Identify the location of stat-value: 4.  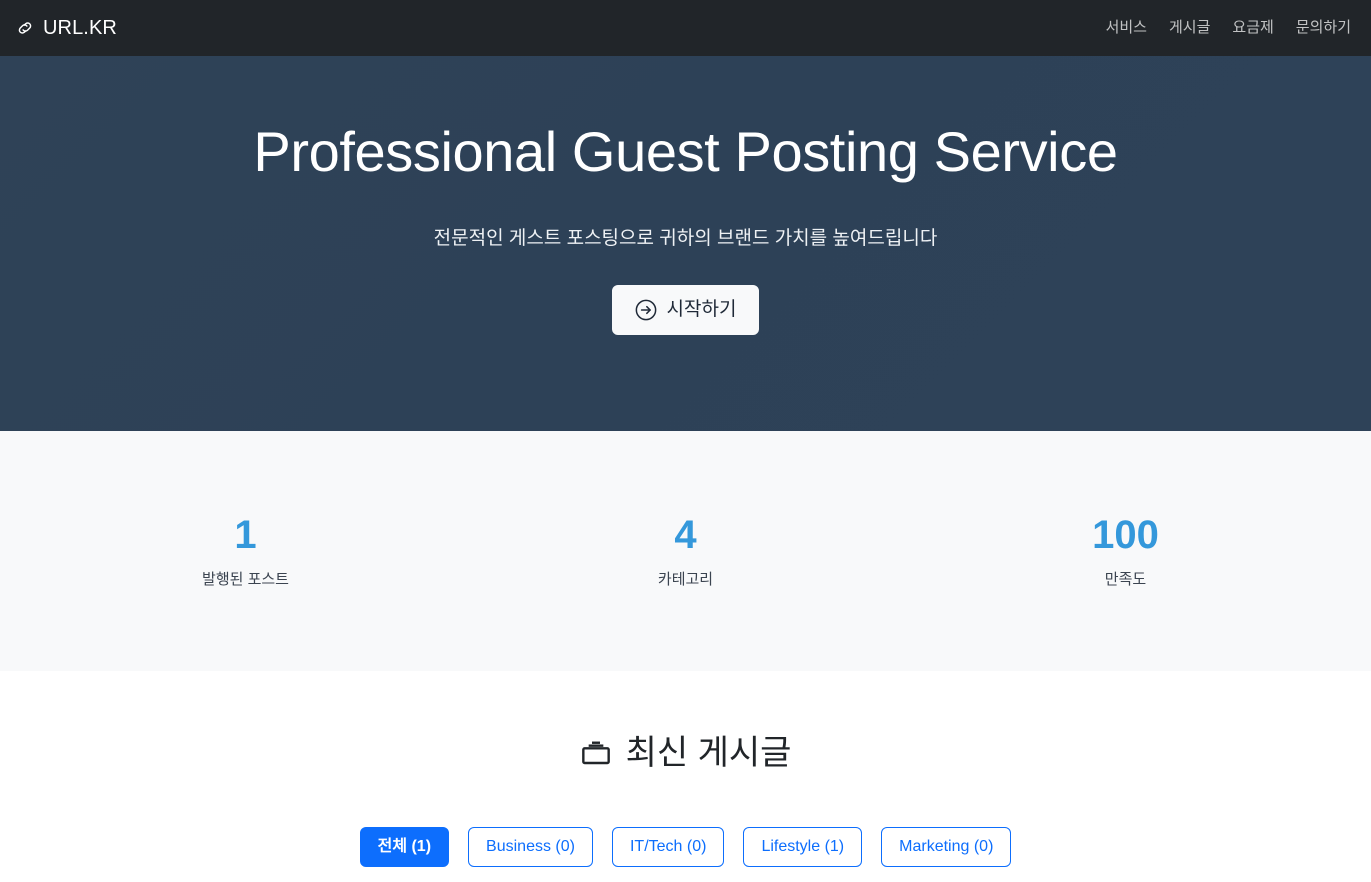
(685, 535).